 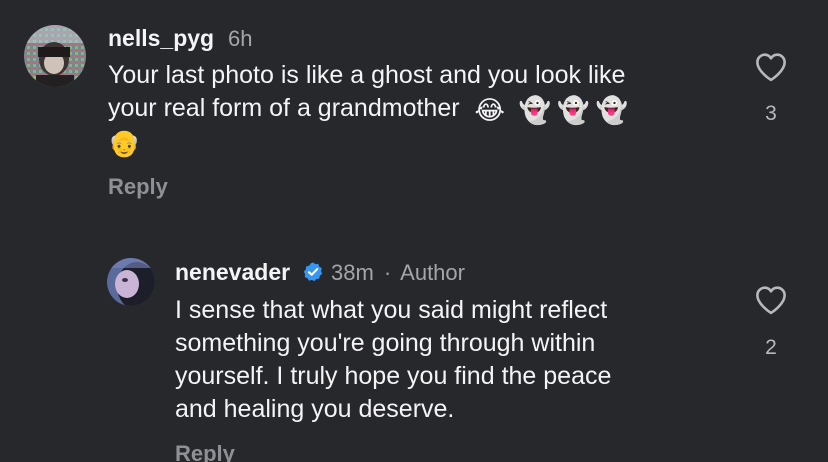 I want to click on comment-text-line-2: your real form of a grandmother 😂 👻 👻 👻, so click(x=371, y=108).